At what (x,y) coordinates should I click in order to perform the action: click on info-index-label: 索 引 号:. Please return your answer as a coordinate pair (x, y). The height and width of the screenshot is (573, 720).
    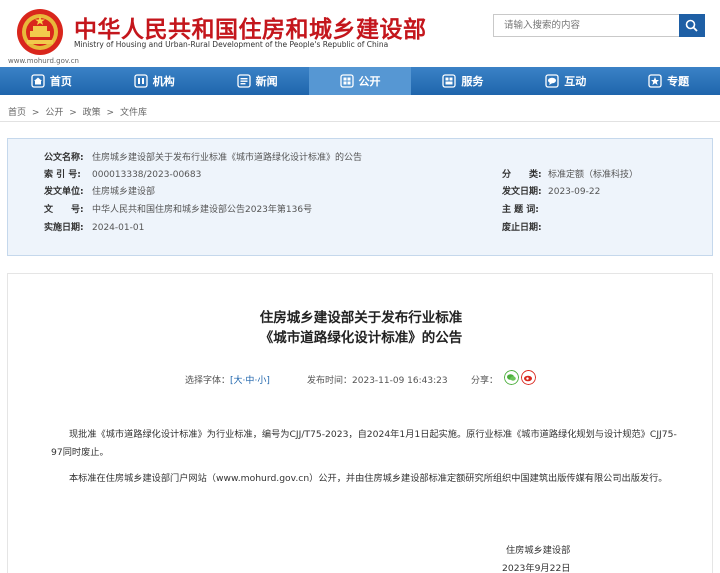
    Looking at the image, I should click on (62, 175).